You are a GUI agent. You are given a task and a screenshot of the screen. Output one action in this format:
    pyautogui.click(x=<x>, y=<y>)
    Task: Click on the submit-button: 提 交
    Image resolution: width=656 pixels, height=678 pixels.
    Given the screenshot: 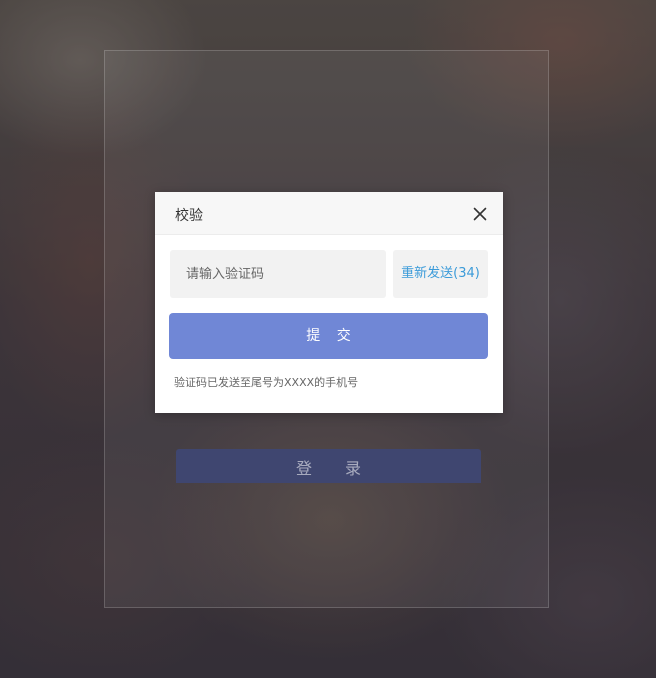 What is the action you would take?
    pyautogui.click(x=328, y=336)
    